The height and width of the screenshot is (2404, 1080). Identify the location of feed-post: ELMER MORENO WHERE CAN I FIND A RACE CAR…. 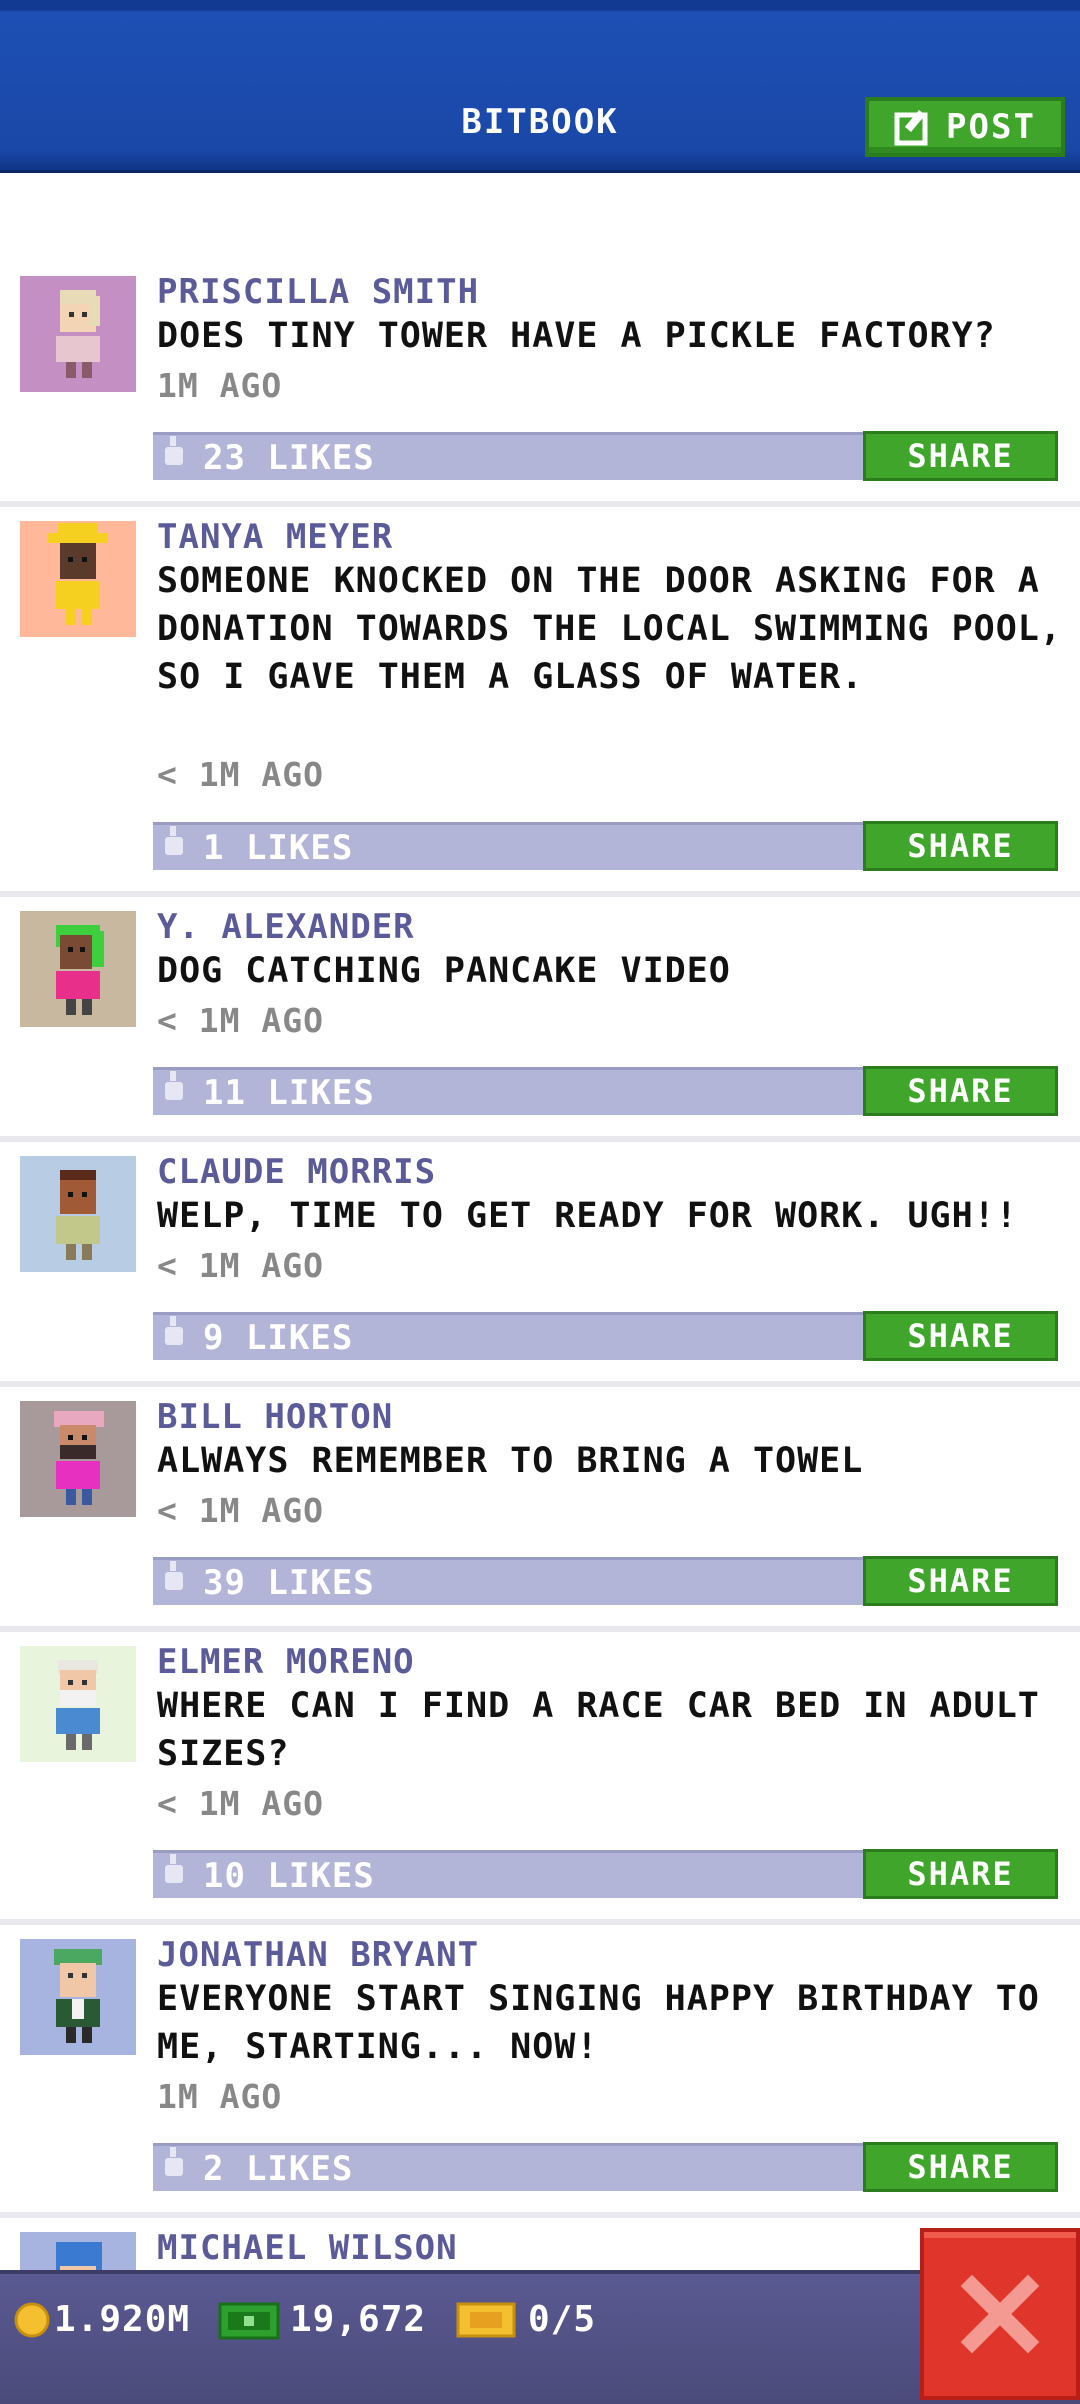
(540, 1778).